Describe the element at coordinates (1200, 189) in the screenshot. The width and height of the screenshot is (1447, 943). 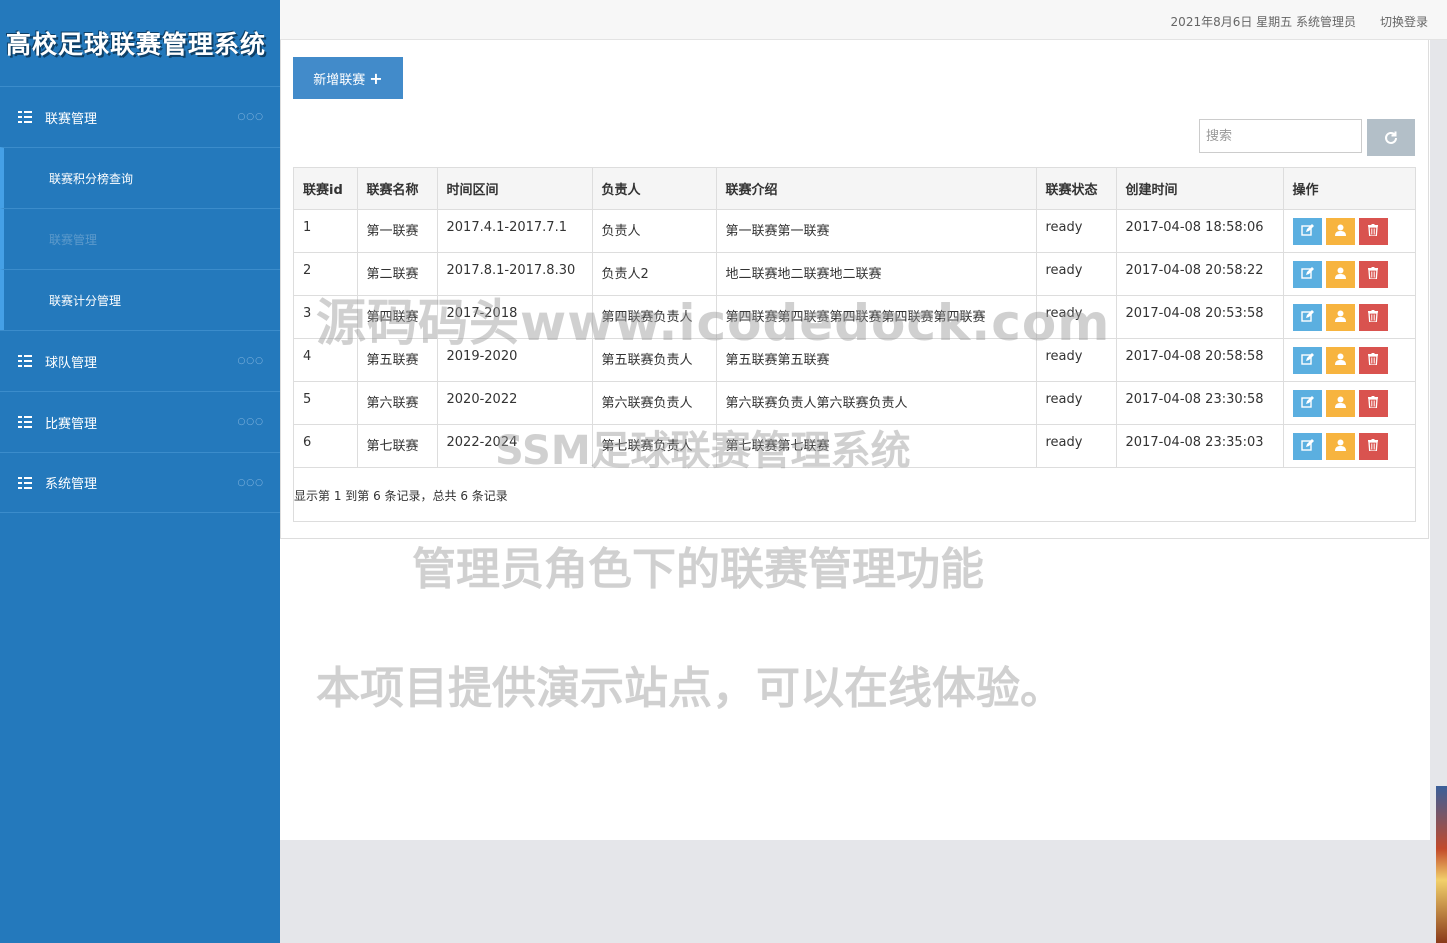
I see `column-header: 创建时间` at that location.